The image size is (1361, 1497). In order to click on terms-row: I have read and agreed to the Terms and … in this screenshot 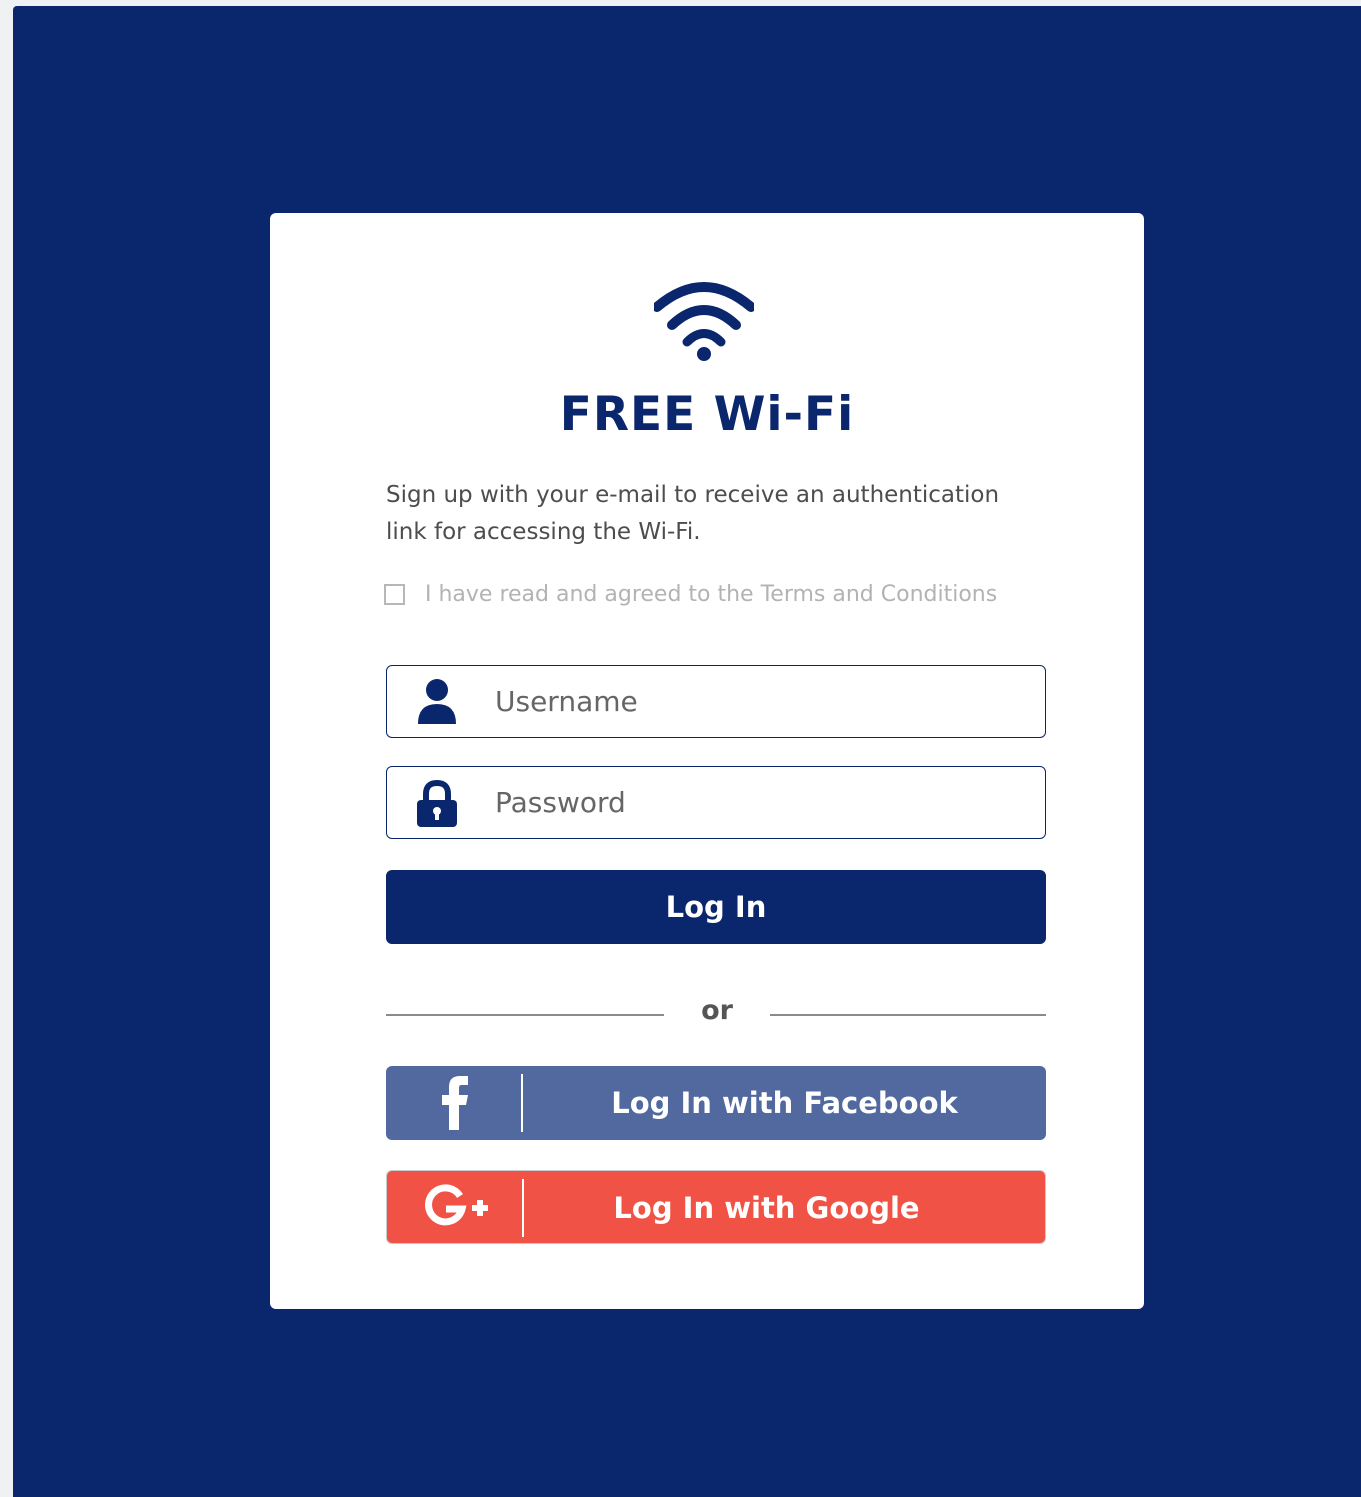, I will do `click(690, 594)`.